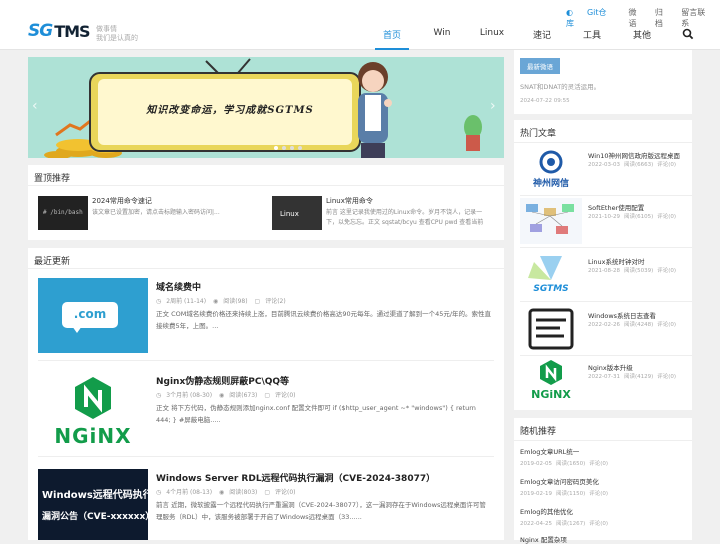  Describe the element at coordinates (230, 110) in the screenshot. I see `slider-text: 知识改变命运，学习成就SGTMS` at that location.